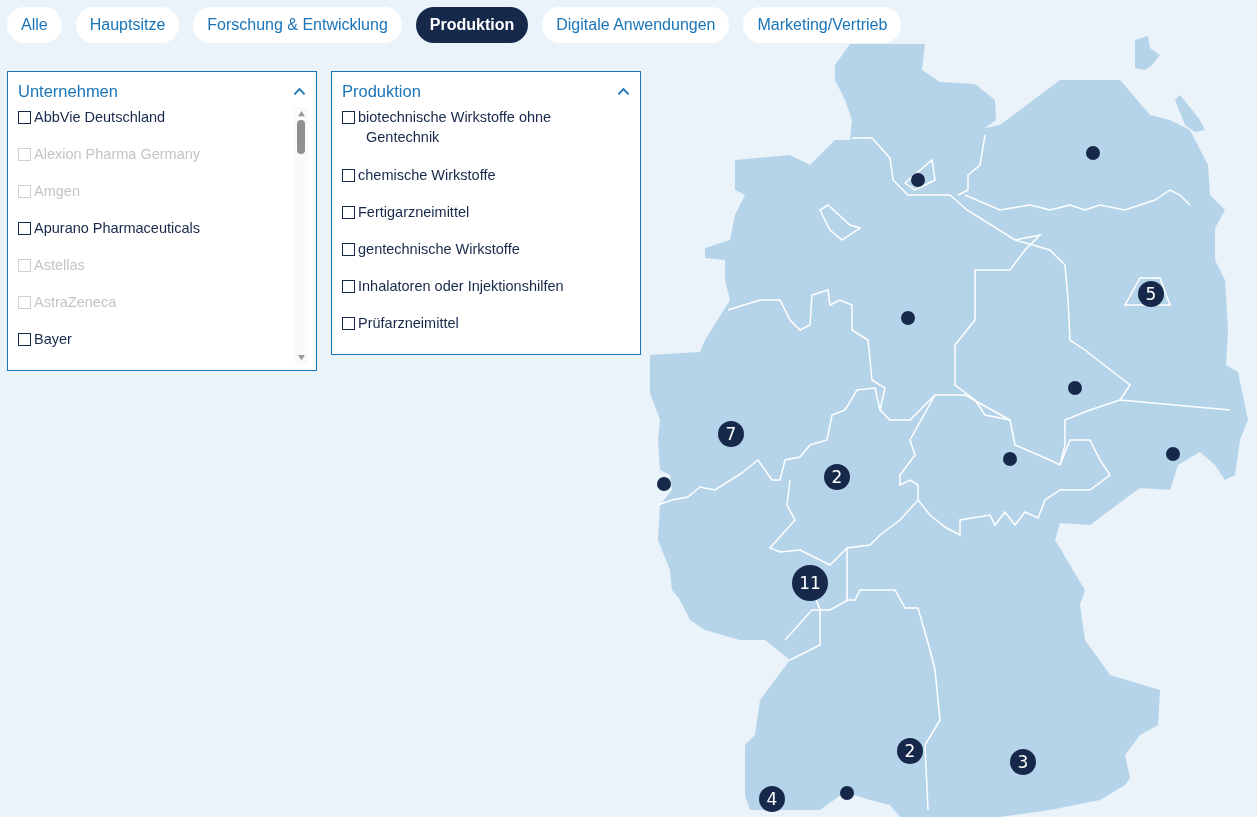 This screenshot has width=1257, height=817. Describe the element at coordinates (59, 265) in the screenshot. I see `option-label: Astellas` at that location.